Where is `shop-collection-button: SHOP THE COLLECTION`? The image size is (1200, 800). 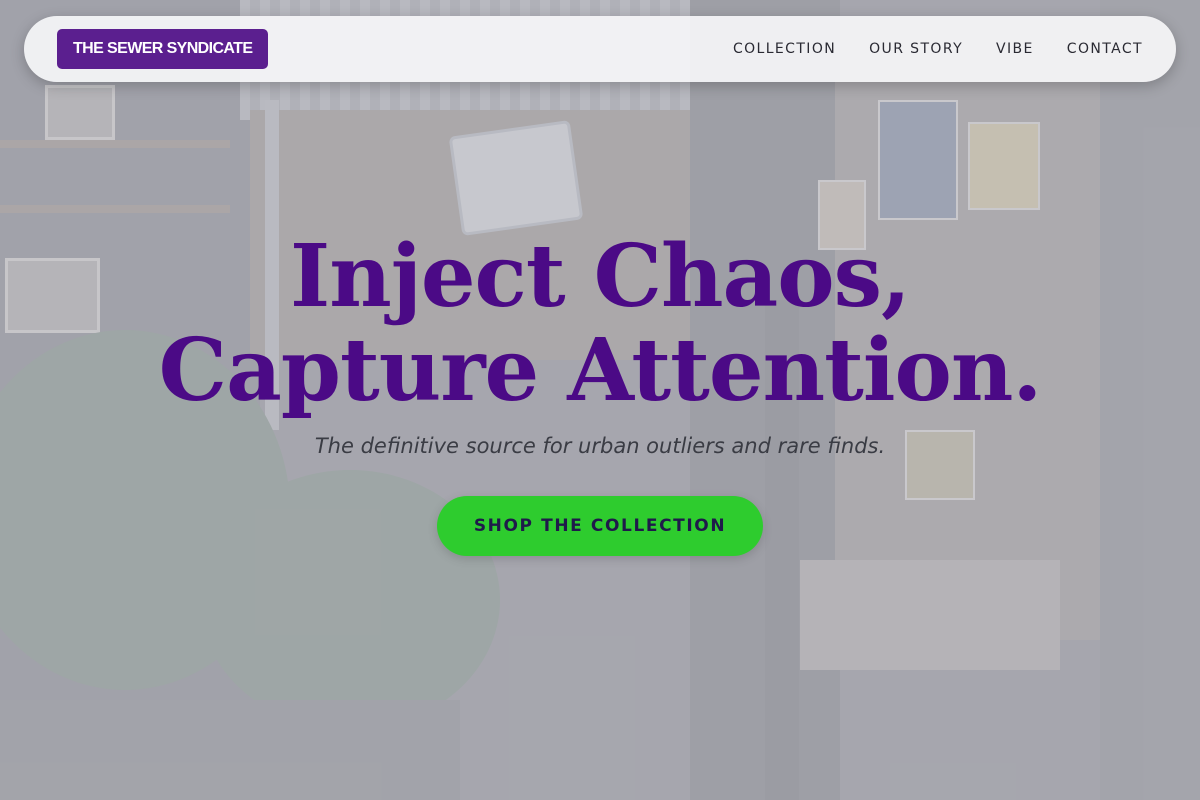
shop-collection-button: SHOP THE COLLECTION is located at coordinates (600, 526).